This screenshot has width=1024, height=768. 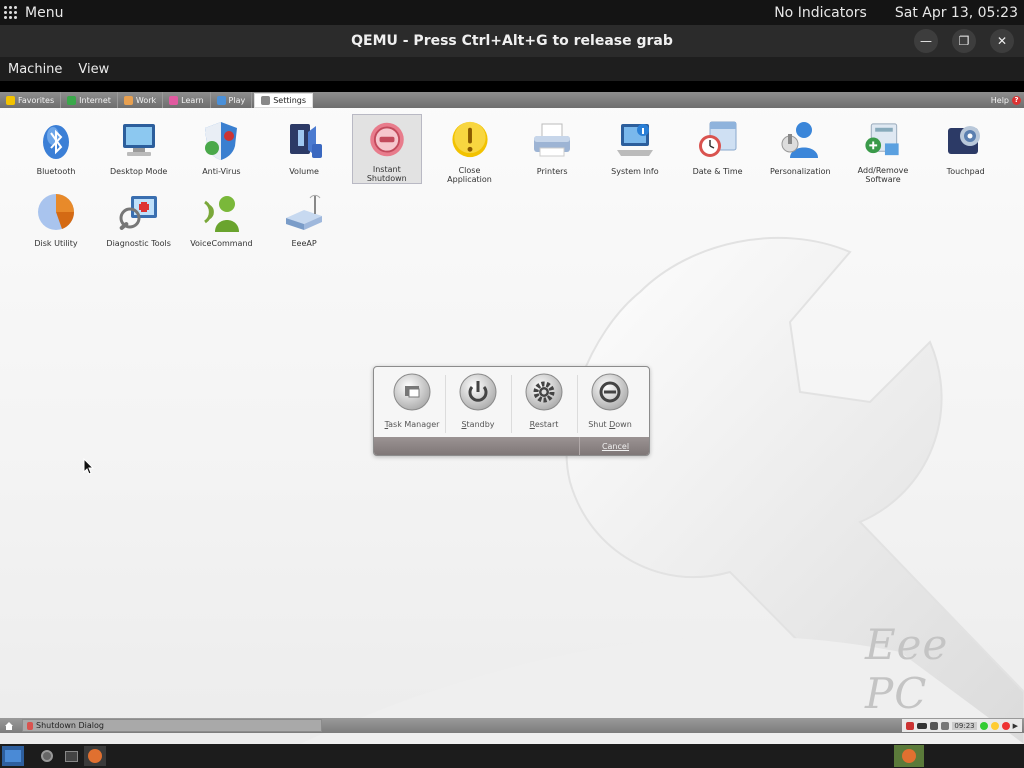 I want to click on shutdown-tray-icon, so click(x=1005, y=725).